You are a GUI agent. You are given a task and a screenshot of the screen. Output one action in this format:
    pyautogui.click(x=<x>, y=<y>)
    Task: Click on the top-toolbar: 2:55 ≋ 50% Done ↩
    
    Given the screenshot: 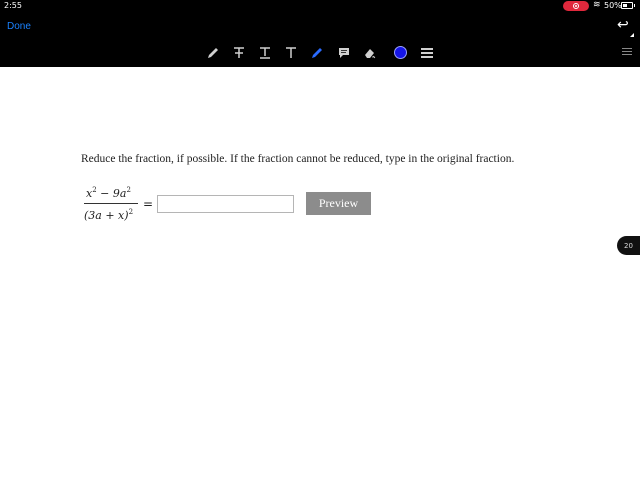 What is the action you would take?
    pyautogui.click(x=320, y=33)
    